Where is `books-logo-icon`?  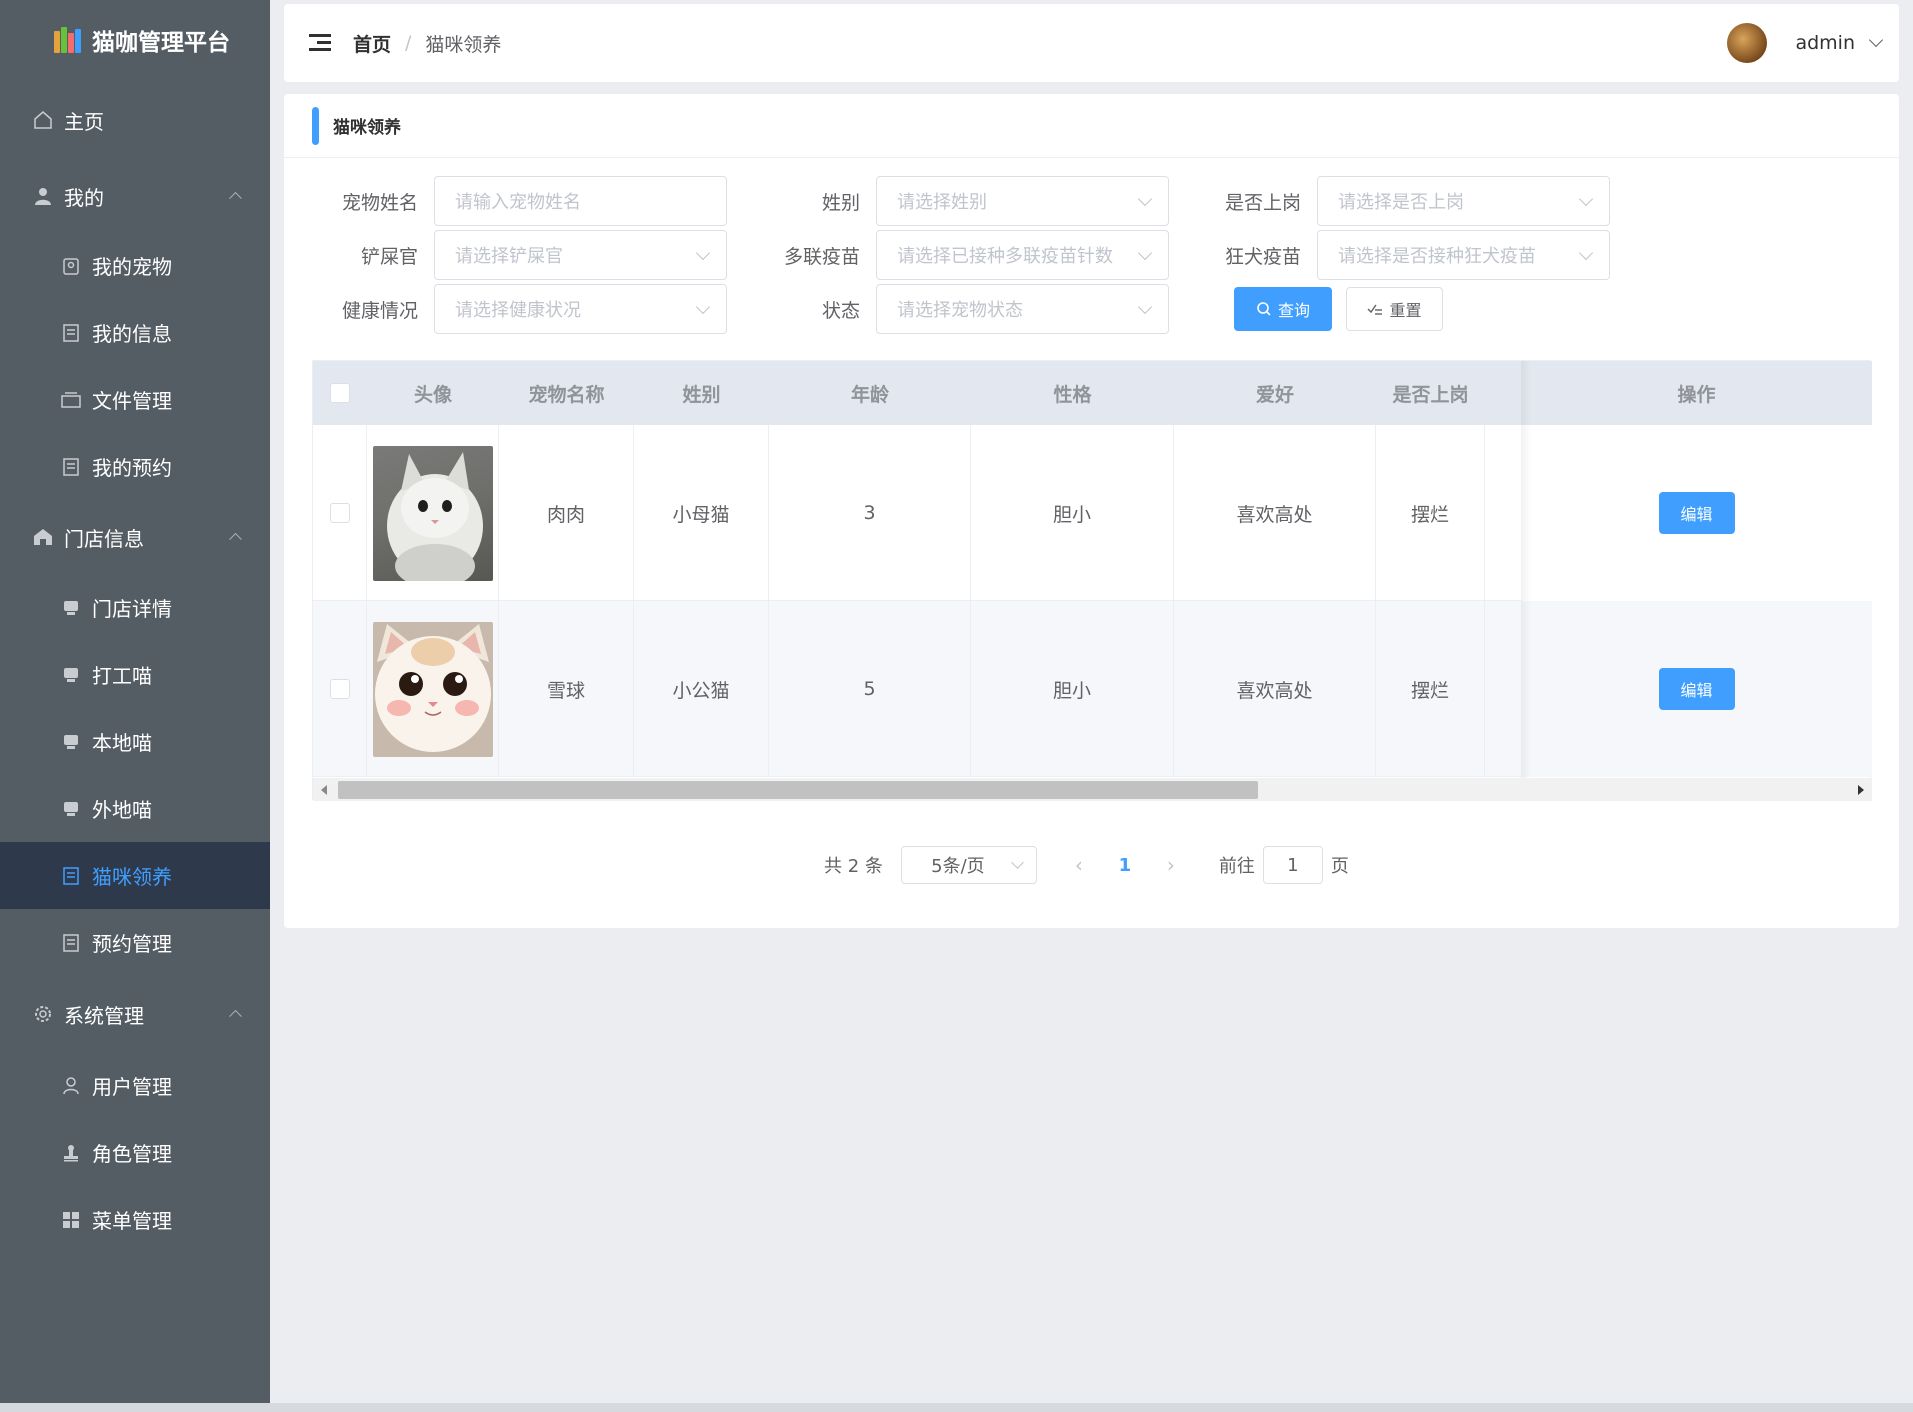
books-logo-icon is located at coordinates (67, 40).